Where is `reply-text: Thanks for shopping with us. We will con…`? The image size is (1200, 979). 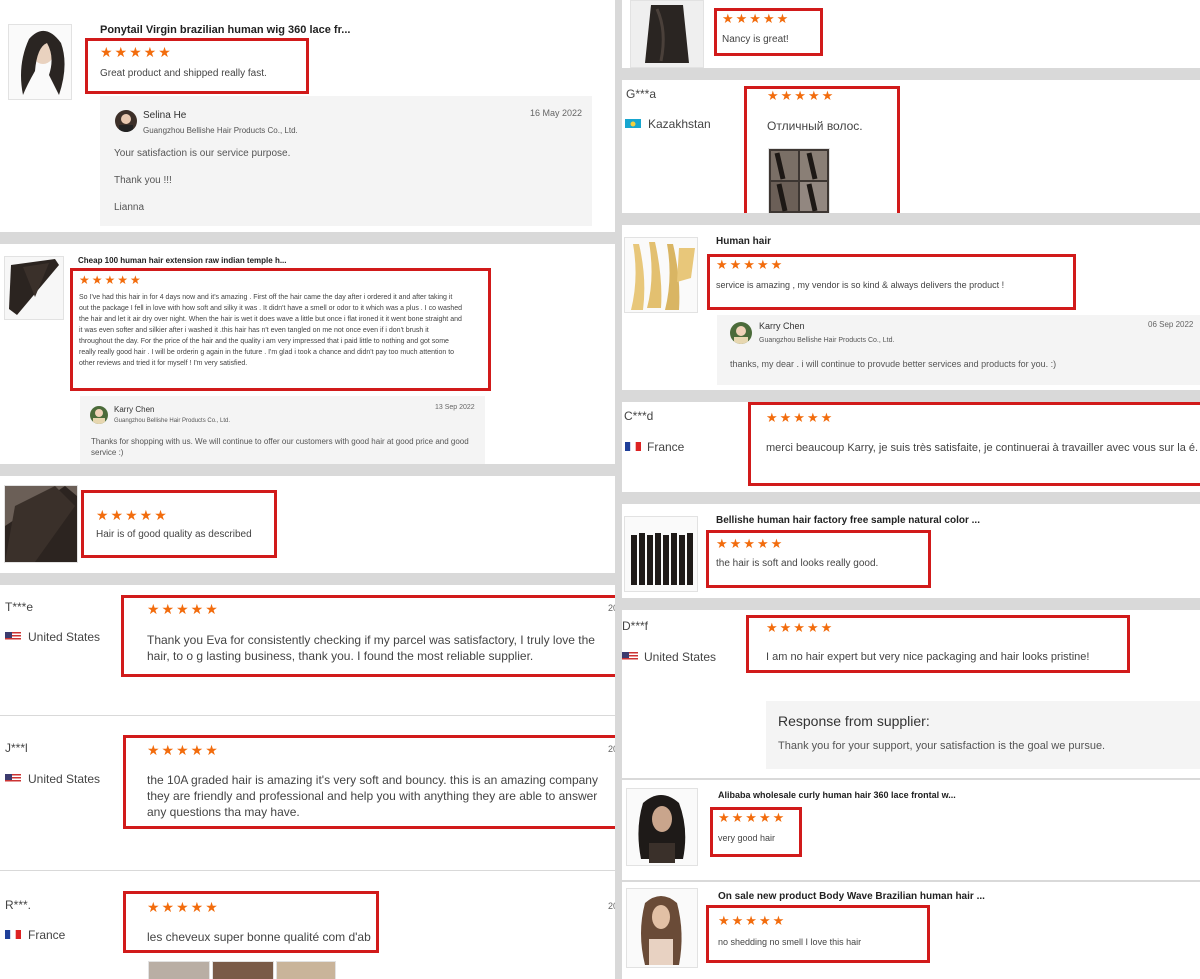
reply-text: Thanks for shopping with us. We will con… is located at coordinates (280, 447).